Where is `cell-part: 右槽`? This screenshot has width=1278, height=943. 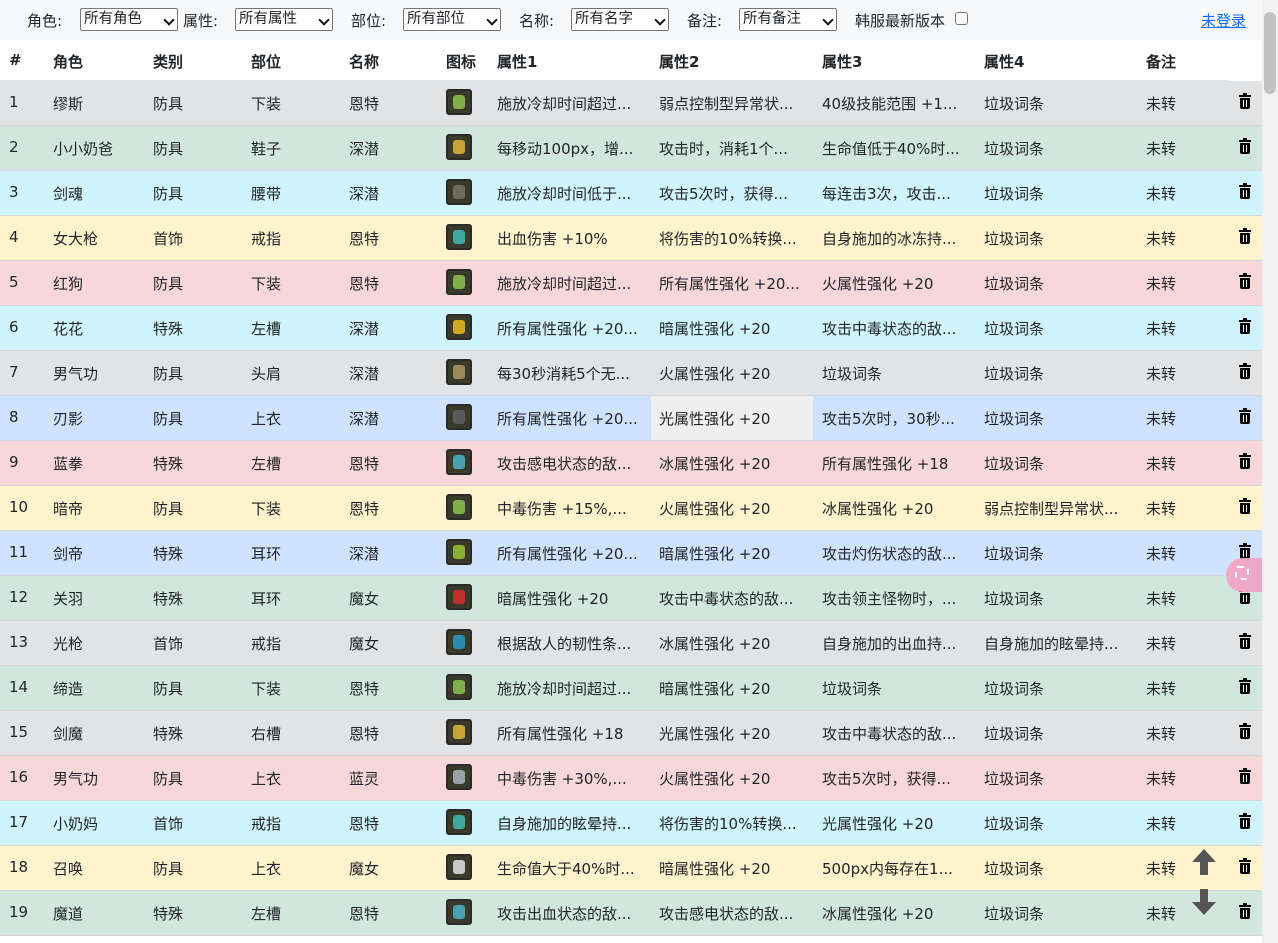 cell-part: 右槽 is located at coordinates (266, 734).